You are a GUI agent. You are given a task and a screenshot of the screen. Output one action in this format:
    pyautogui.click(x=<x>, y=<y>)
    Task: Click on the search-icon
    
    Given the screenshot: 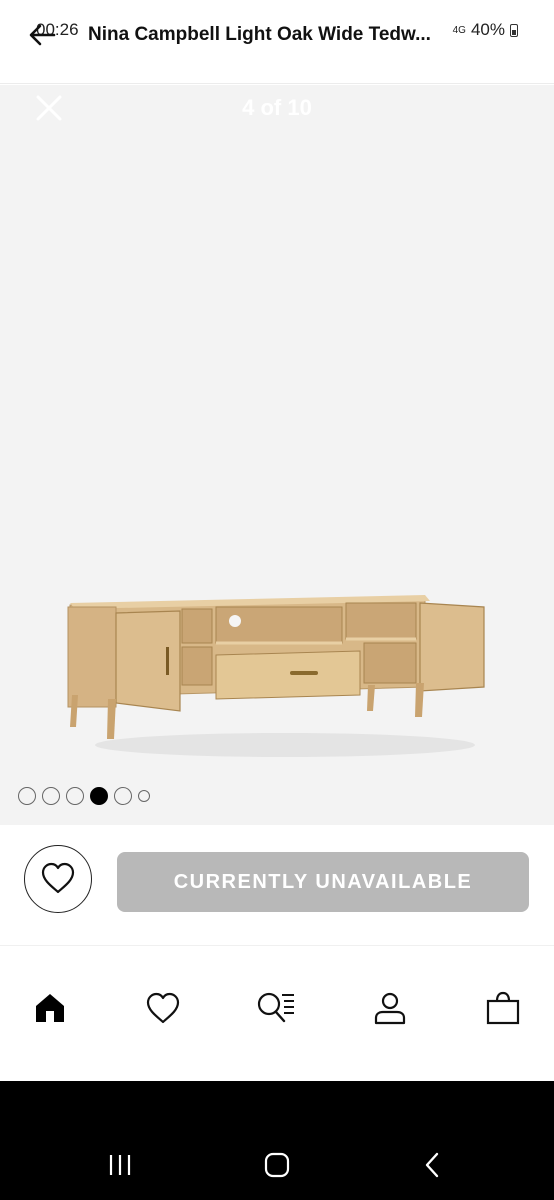 What is the action you would take?
    pyautogui.click(x=276, y=1008)
    